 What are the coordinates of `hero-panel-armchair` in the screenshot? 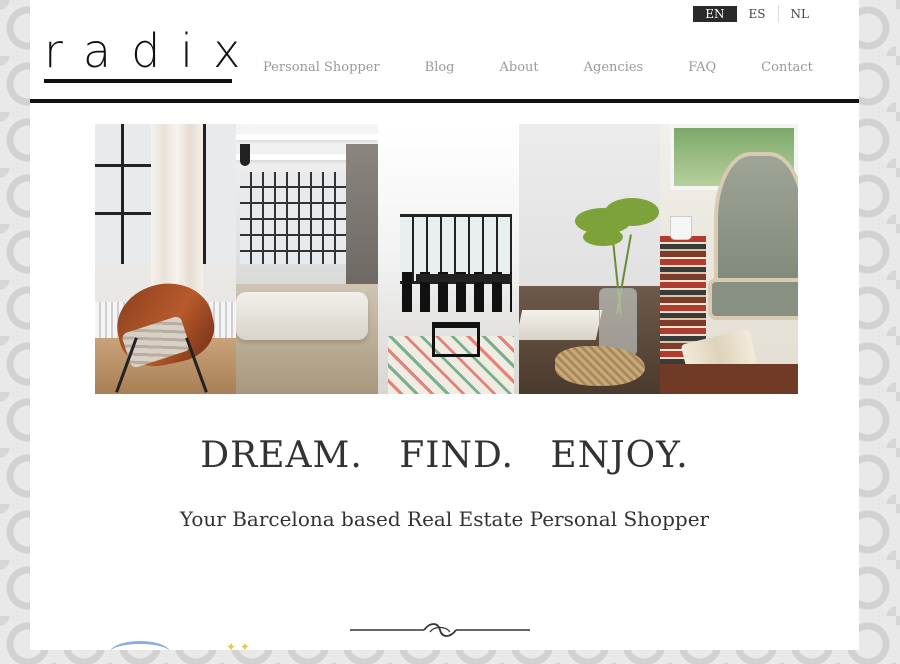 It's located at (729, 259).